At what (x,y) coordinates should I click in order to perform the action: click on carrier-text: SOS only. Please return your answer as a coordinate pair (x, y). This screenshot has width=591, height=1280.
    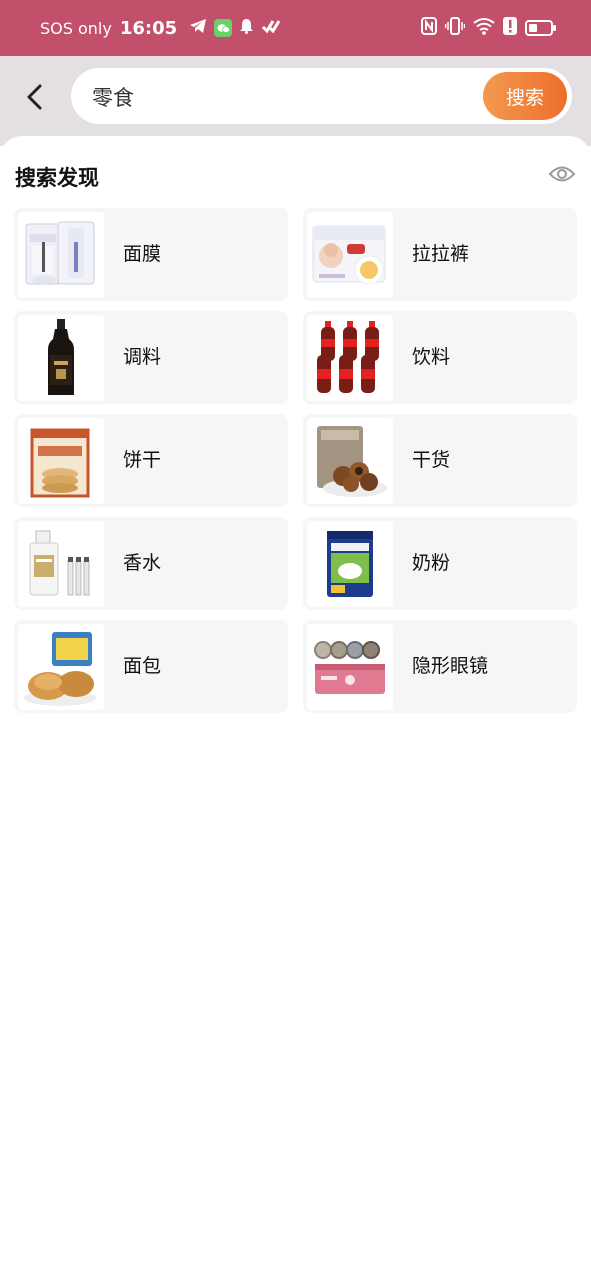
    Looking at the image, I should click on (76, 28).